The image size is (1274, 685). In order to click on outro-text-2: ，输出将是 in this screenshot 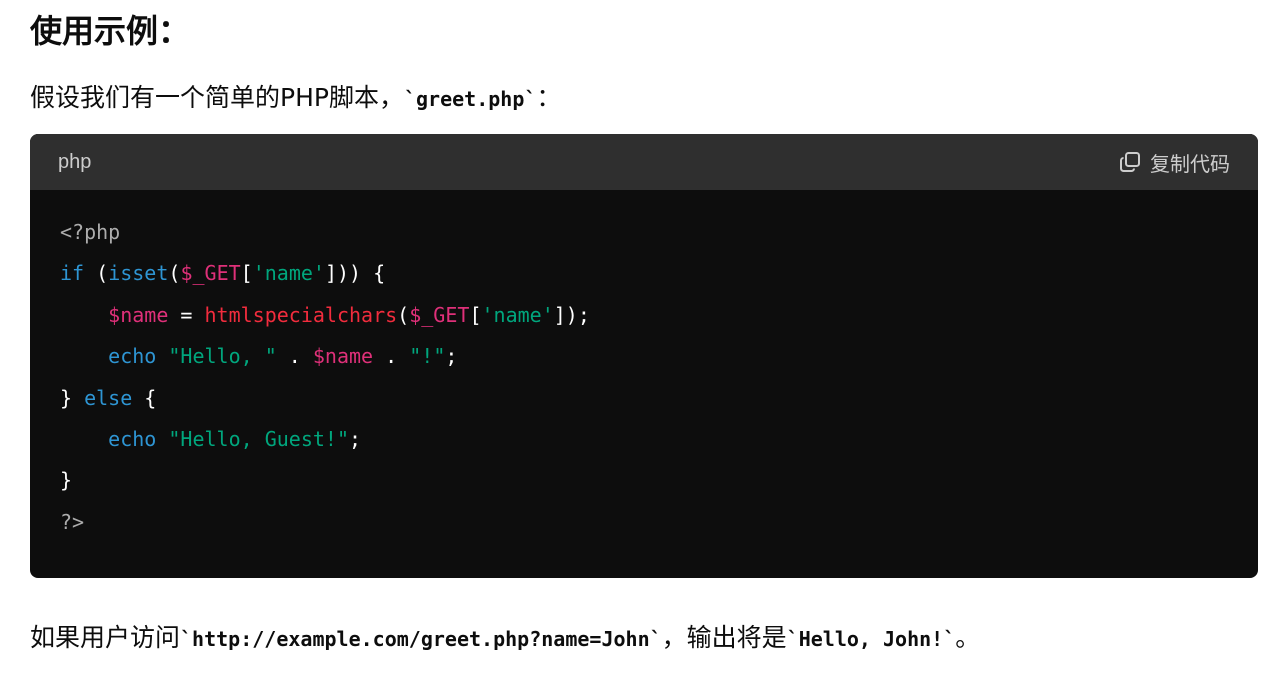, I will do `click(724, 637)`.